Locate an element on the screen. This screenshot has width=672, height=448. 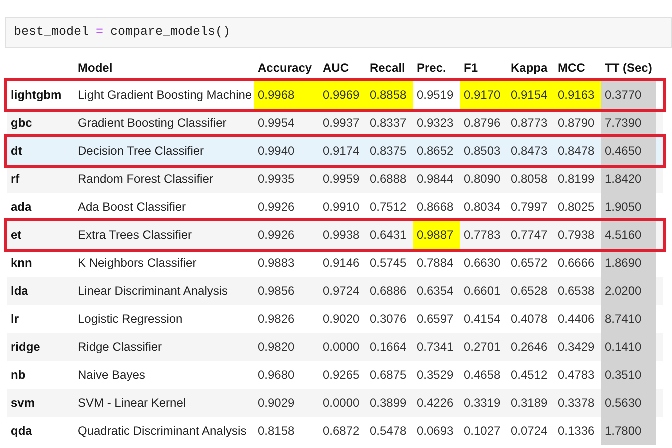
table-cell-text: 0.2646 is located at coordinates (529, 347).